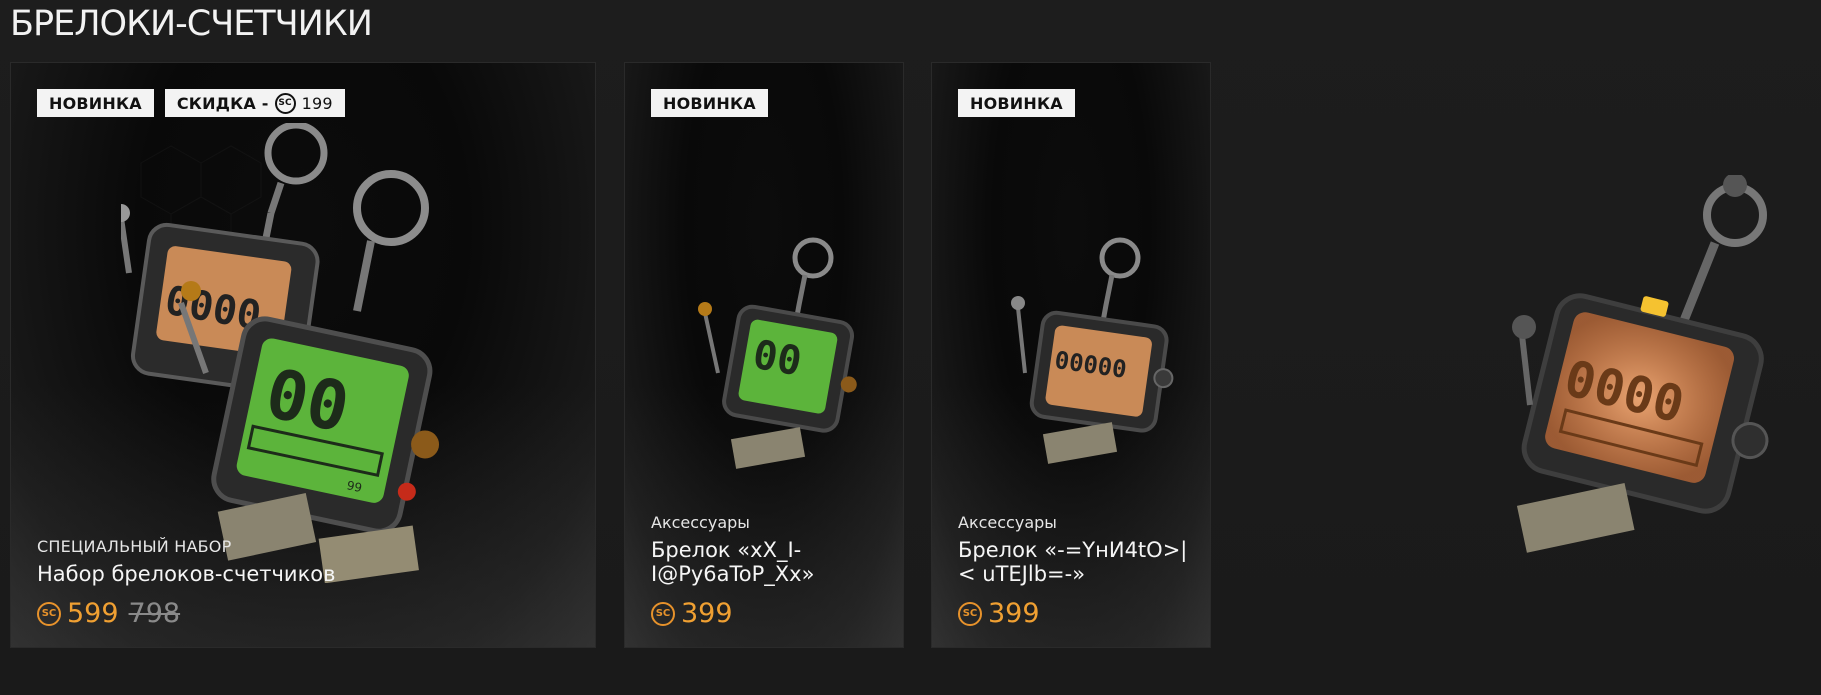 This screenshot has height=695, width=1821. I want to click on old-price: 798, so click(154, 613).